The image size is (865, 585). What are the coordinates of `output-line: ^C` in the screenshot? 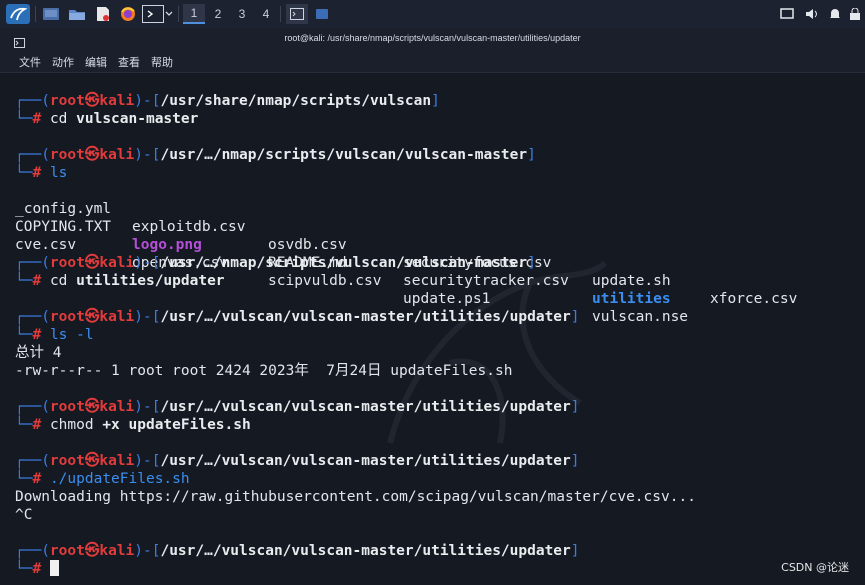 It's located at (24, 515).